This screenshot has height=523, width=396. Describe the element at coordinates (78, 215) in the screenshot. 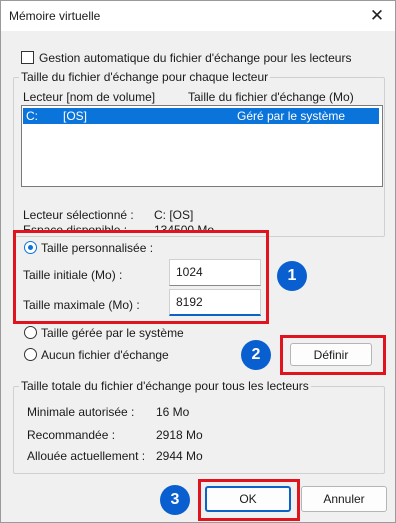

I see `selected-drive-label: Lecteur sélectionné :` at that location.